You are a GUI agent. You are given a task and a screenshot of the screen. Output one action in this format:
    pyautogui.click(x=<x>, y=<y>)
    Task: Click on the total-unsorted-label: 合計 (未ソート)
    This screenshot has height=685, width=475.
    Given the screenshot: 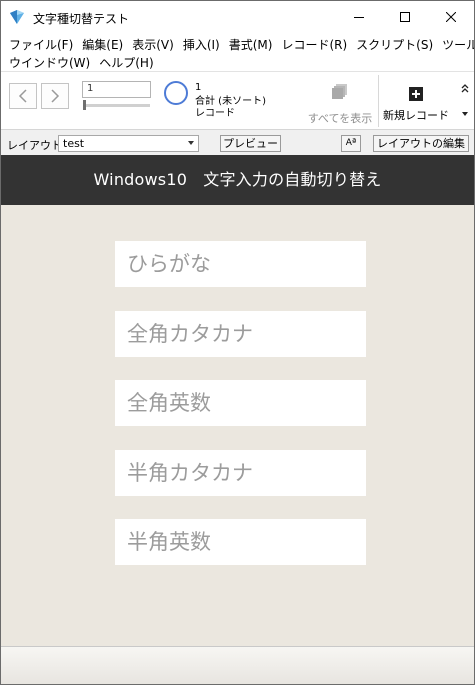 What is the action you would take?
    pyautogui.click(x=230, y=101)
    